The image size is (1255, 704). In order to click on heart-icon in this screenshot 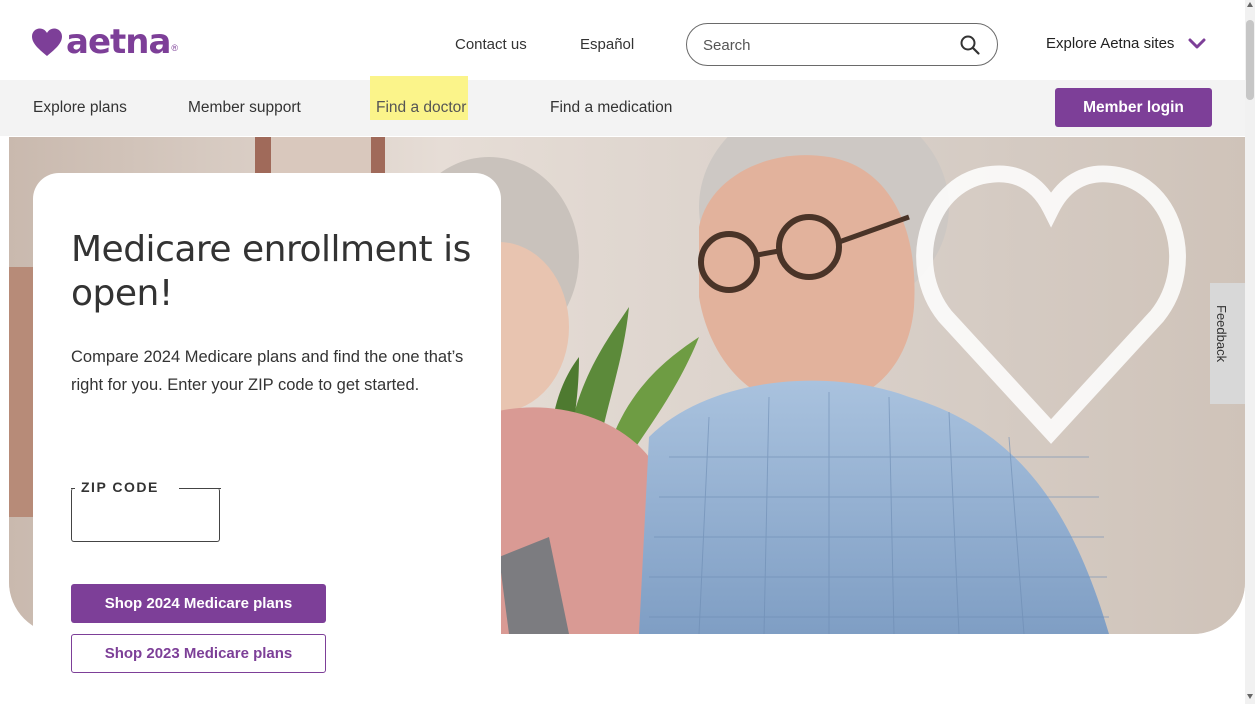, I will do `click(47, 42)`.